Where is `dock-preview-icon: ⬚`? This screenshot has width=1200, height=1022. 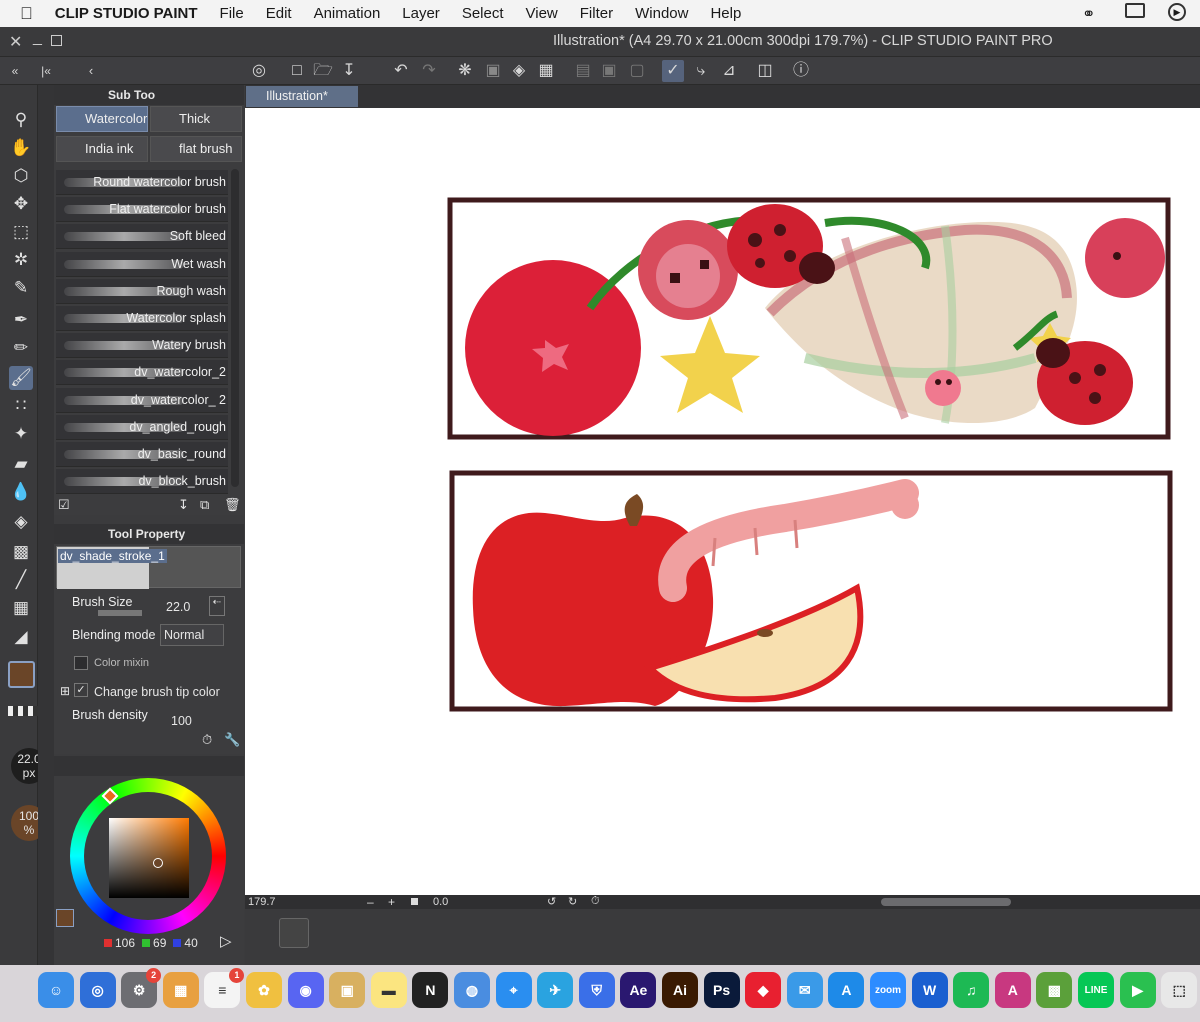 dock-preview-icon: ⬚ is located at coordinates (1179, 990).